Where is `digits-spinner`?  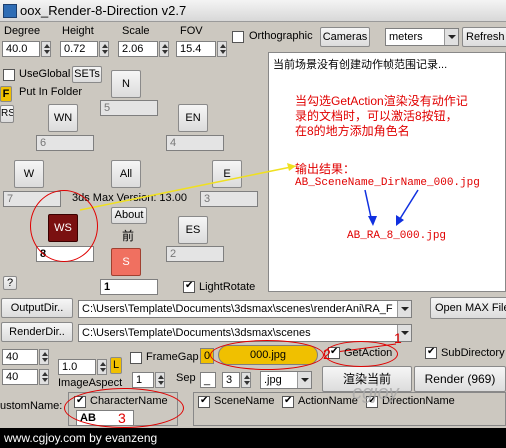
digits-spinner is located at coordinates (246, 380).